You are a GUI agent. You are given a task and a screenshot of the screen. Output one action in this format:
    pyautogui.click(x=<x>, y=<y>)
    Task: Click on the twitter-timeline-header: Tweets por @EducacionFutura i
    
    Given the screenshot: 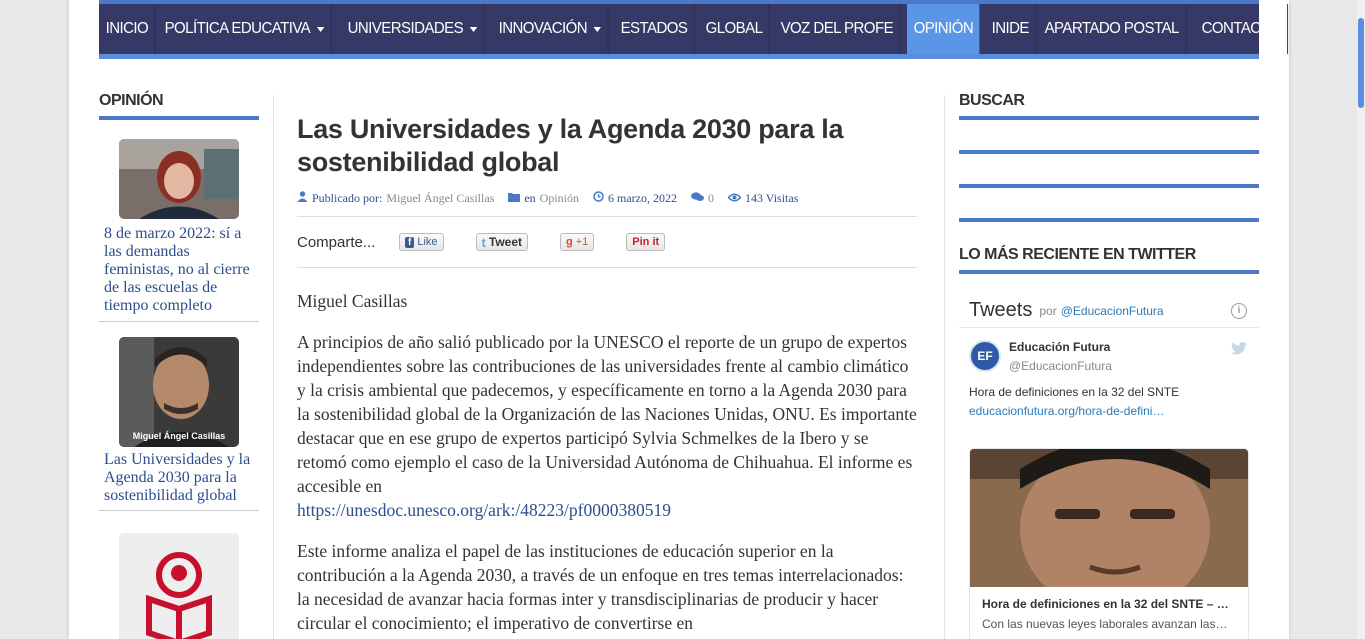 What is the action you would take?
    pyautogui.click(x=1109, y=311)
    